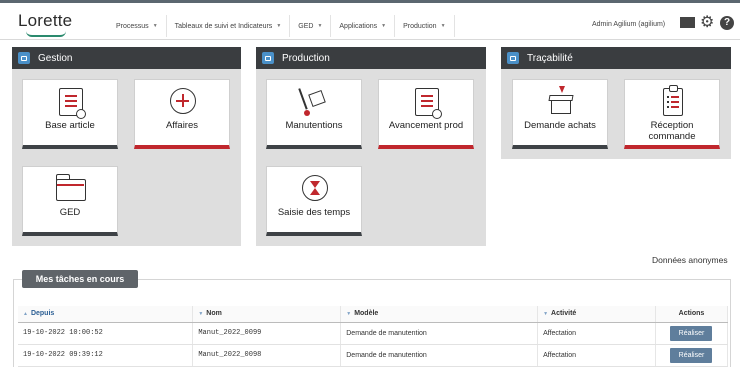 Image resolution: width=740 pixels, height=367 pixels. I want to click on panel-title: Traçabilité, so click(550, 58).